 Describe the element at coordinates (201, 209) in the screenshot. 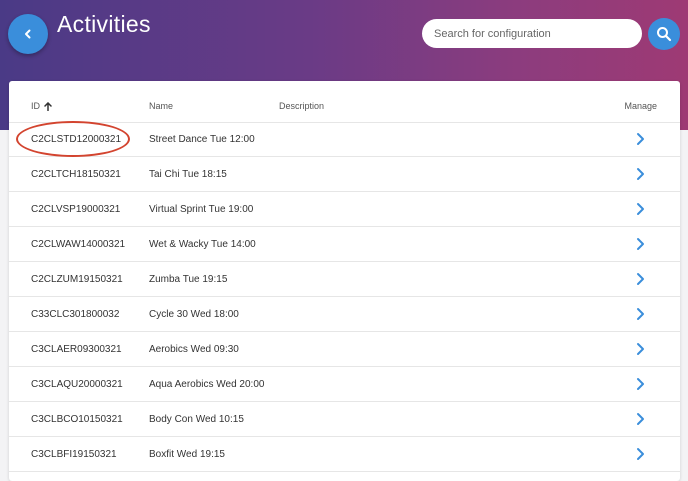

I see `activity-name: Virtual Sprint Tue 19:00` at that location.